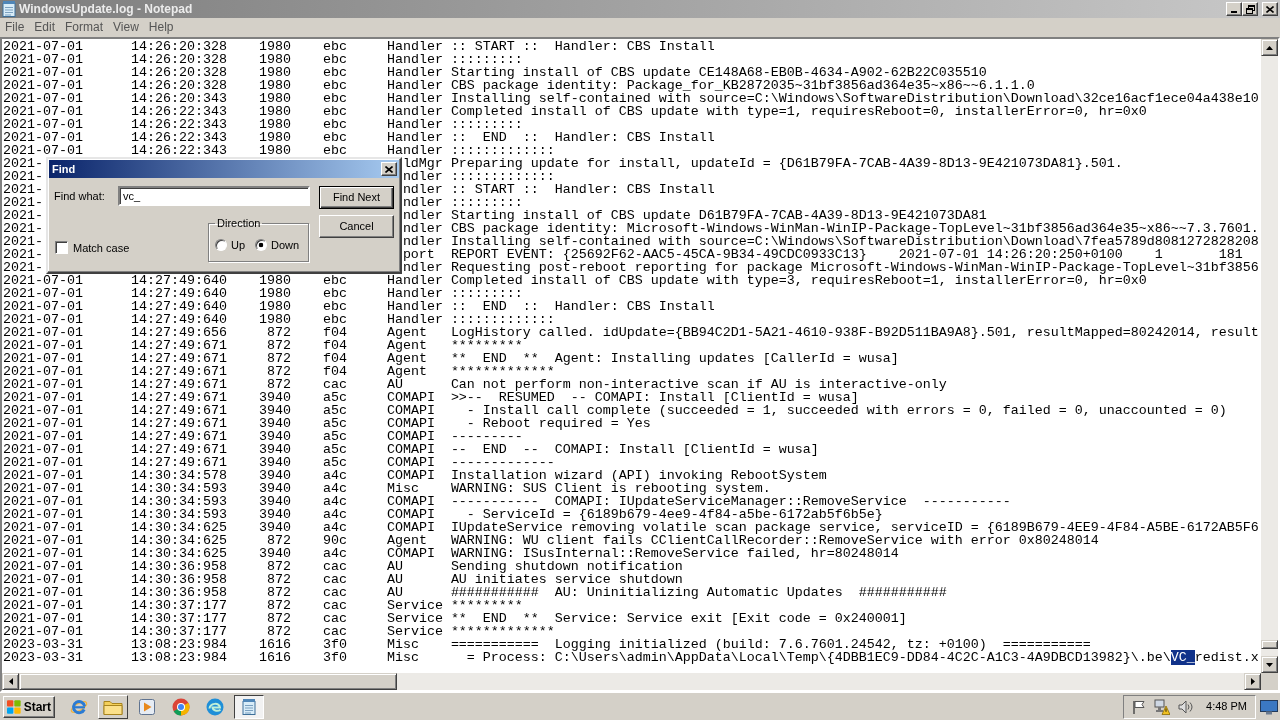 This screenshot has height=720, width=1280. I want to click on log-message: Starting install of CBS update D61B79FA-7CAB-4A39-8D13-9E421073DA81, so click(718, 215).